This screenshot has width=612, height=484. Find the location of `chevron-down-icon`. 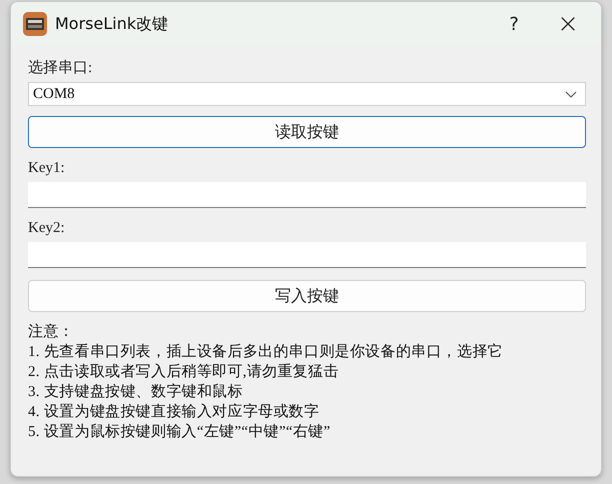

chevron-down-icon is located at coordinates (571, 94).